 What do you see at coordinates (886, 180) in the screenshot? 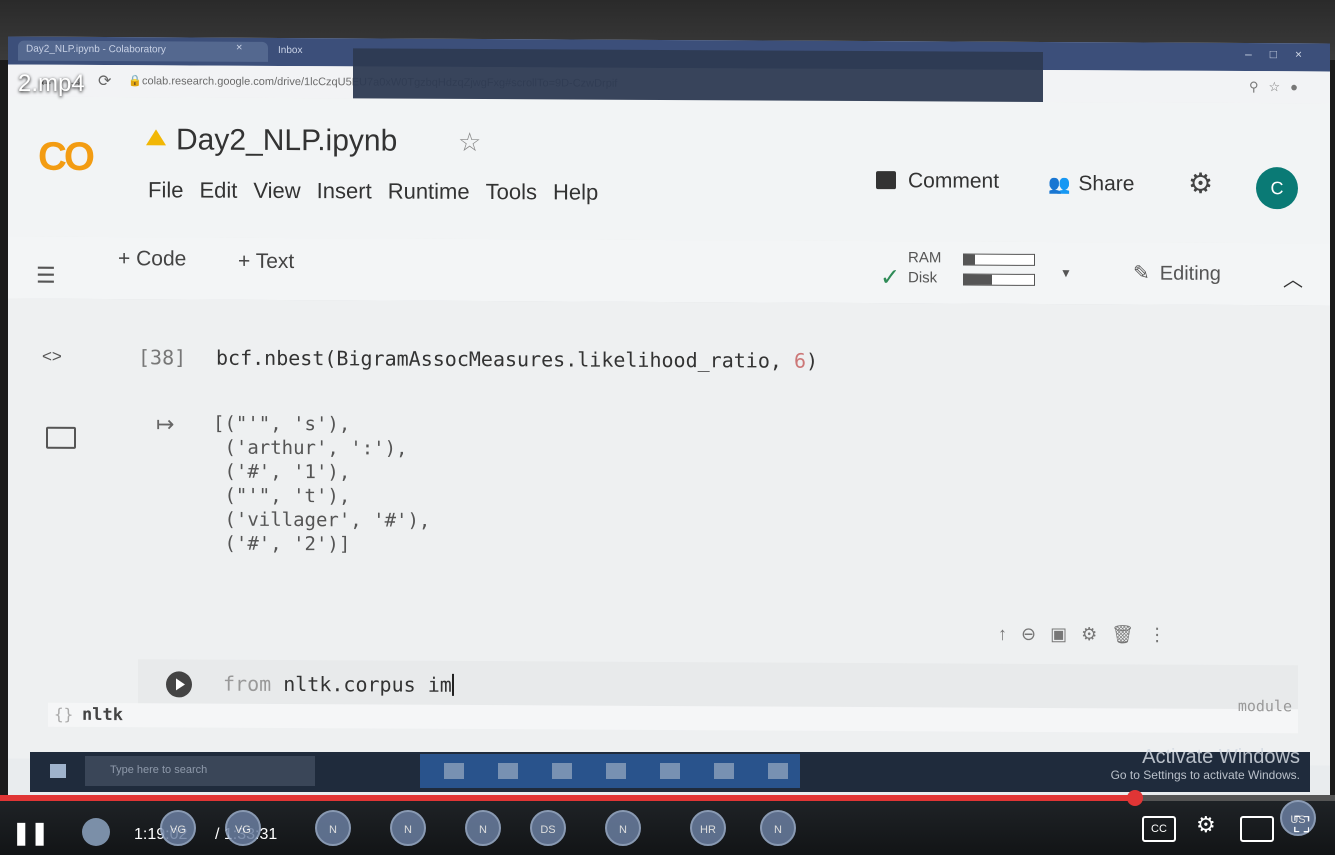
I see `comment-icon` at bounding box center [886, 180].